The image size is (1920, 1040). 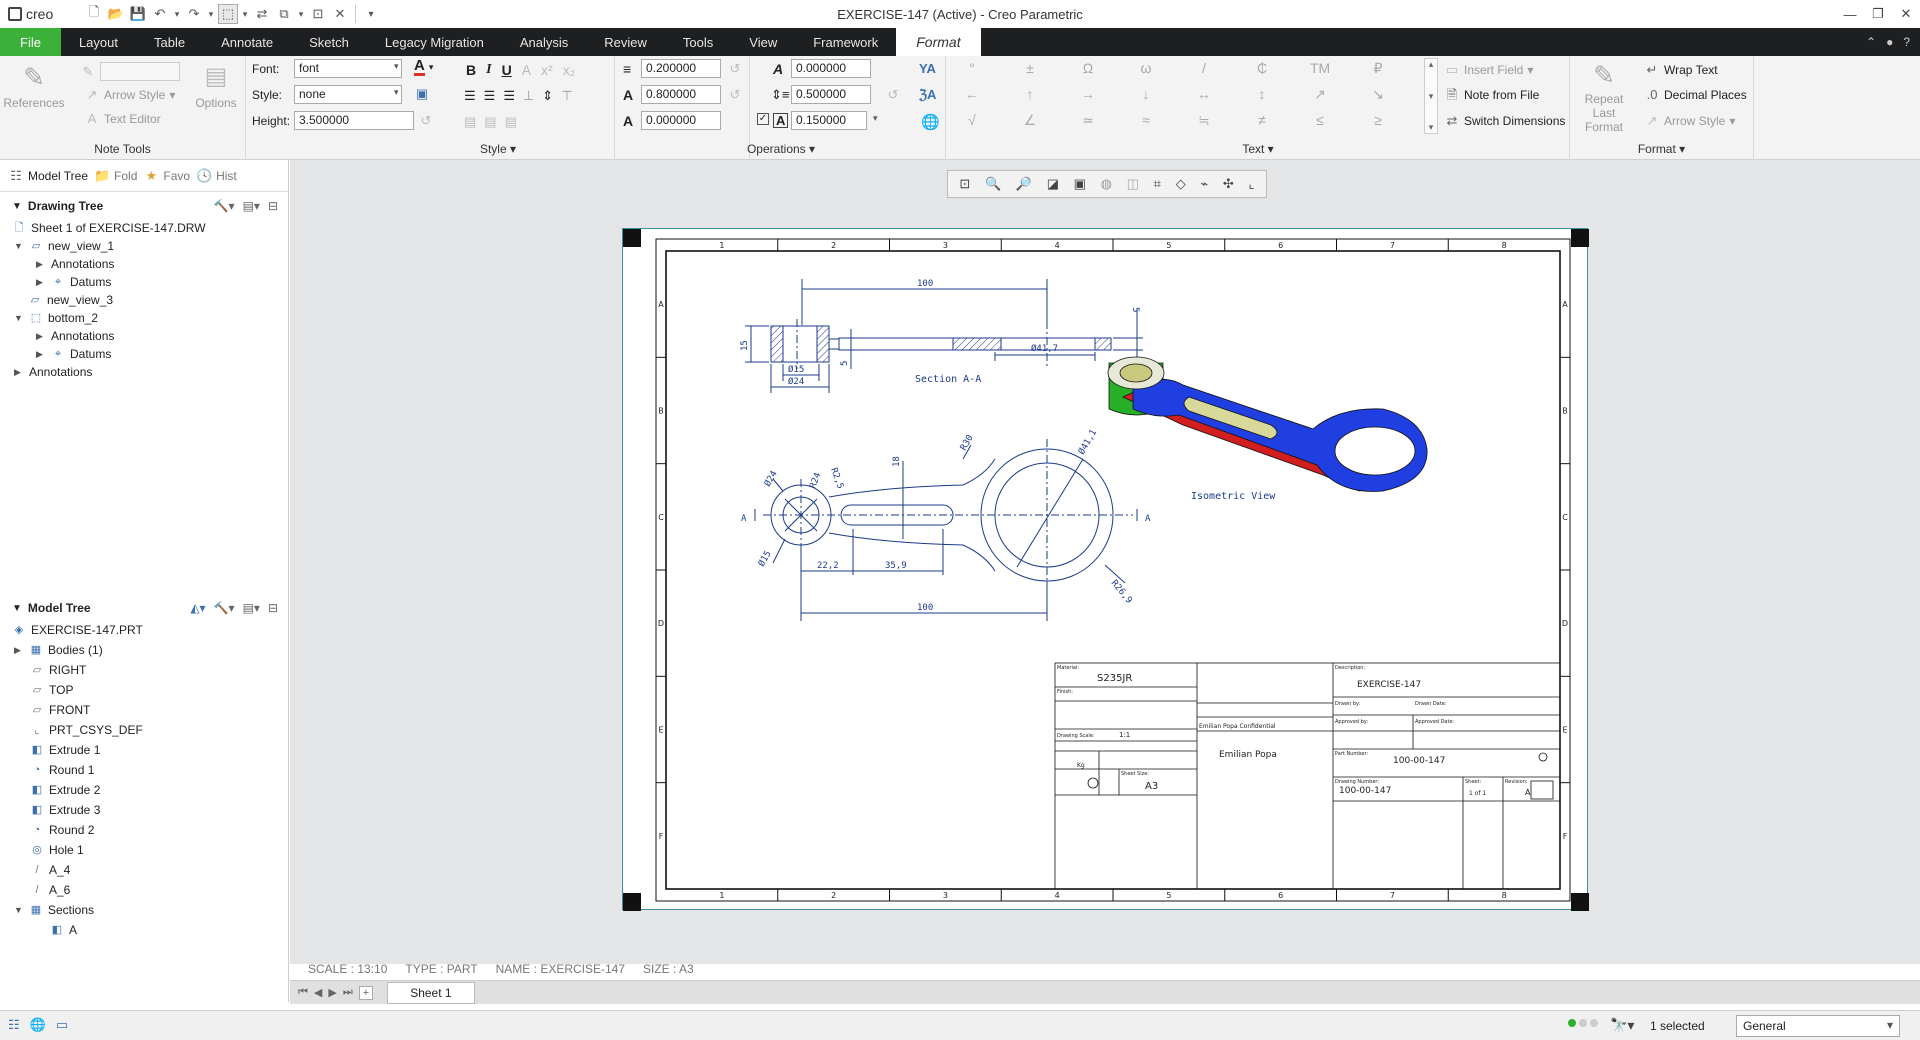 I want to click on symbol-button: Ω, so click(x=1088, y=68).